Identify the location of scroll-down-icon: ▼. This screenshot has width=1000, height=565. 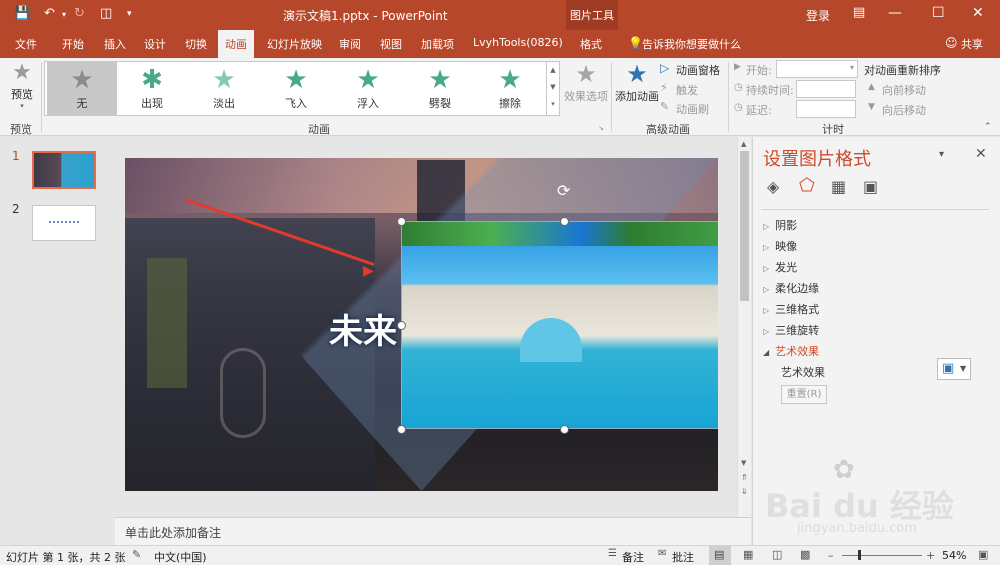
(743, 463).